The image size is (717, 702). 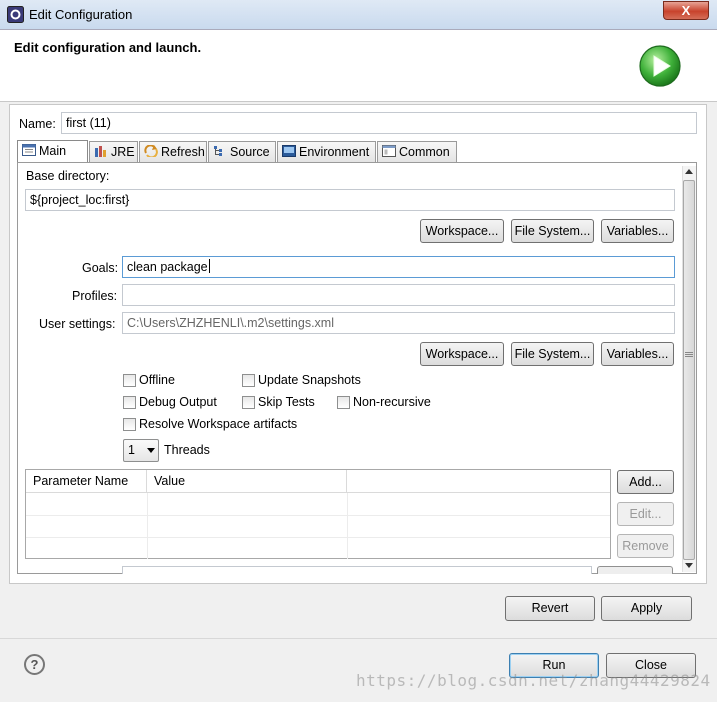 What do you see at coordinates (15, 14) in the screenshot?
I see `eclipse-app-icon` at bounding box center [15, 14].